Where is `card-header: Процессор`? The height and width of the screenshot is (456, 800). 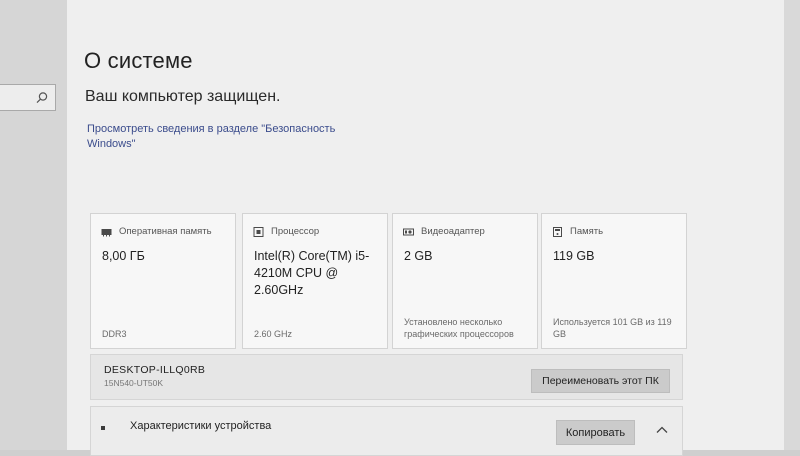
card-header: Процессор is located at coordinates (286, 231).